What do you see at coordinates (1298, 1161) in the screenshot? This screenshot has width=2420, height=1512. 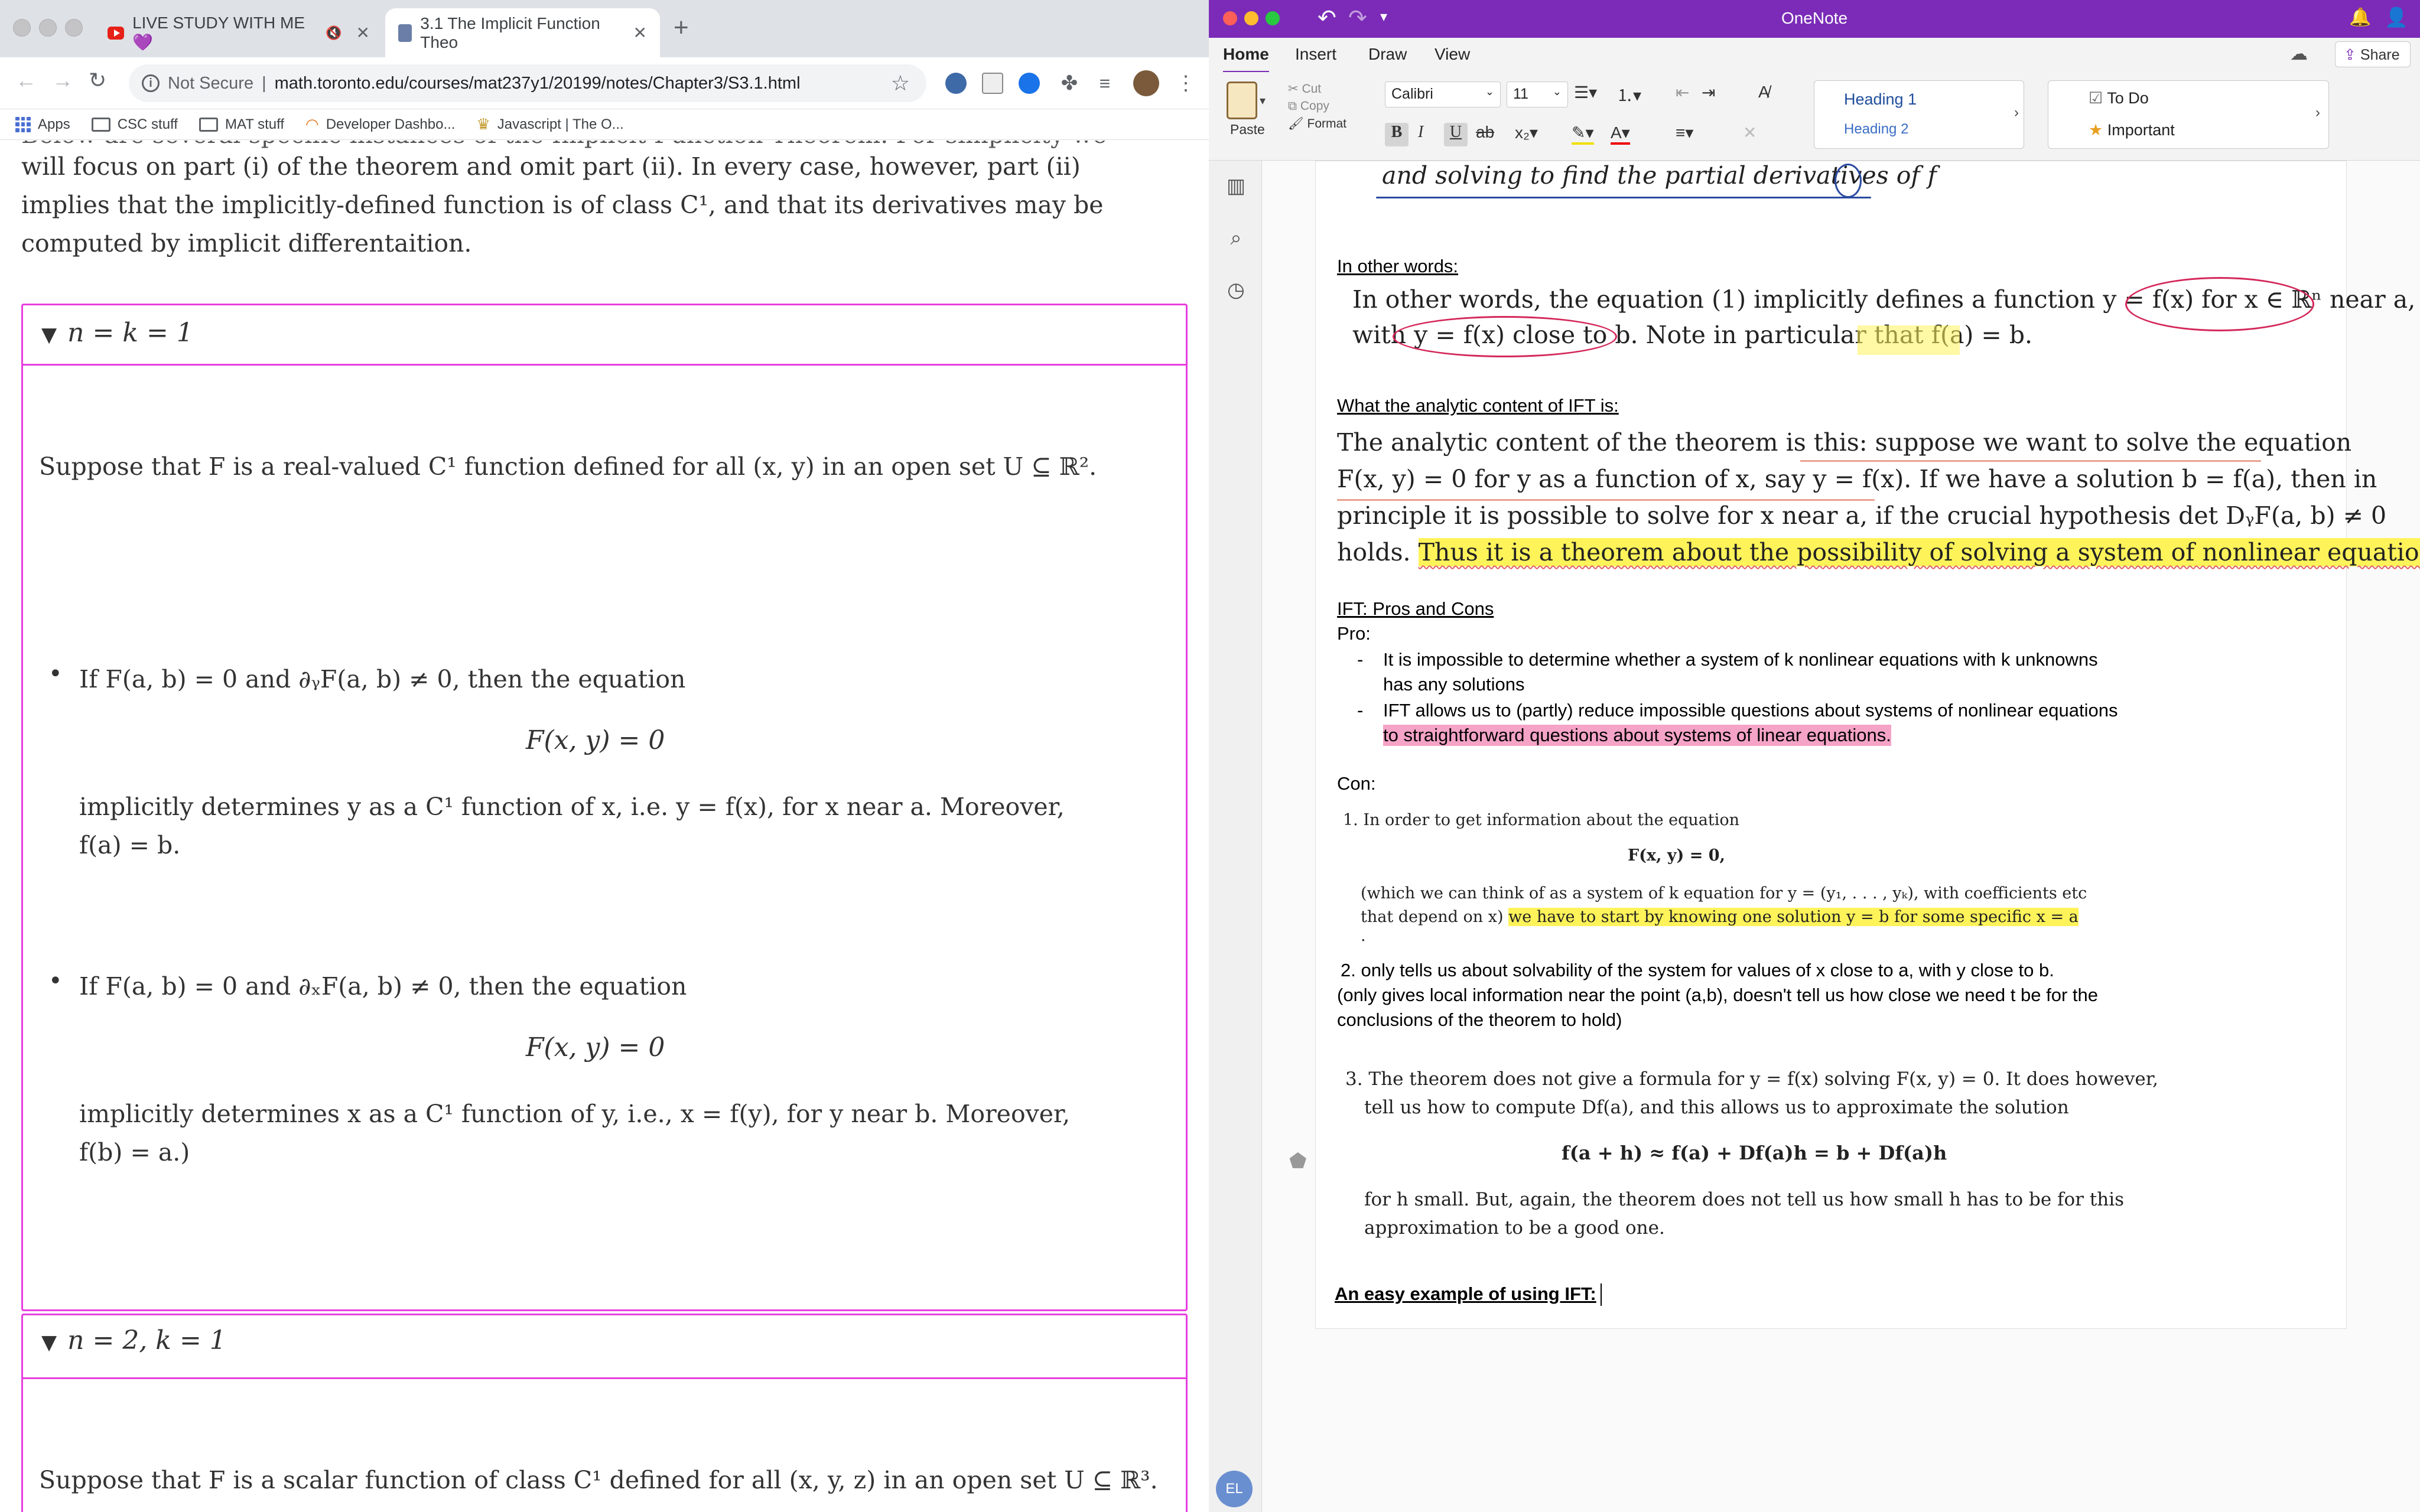 I see `tag-marker-icon: ⬟` at bounding box center [1298, 1161].